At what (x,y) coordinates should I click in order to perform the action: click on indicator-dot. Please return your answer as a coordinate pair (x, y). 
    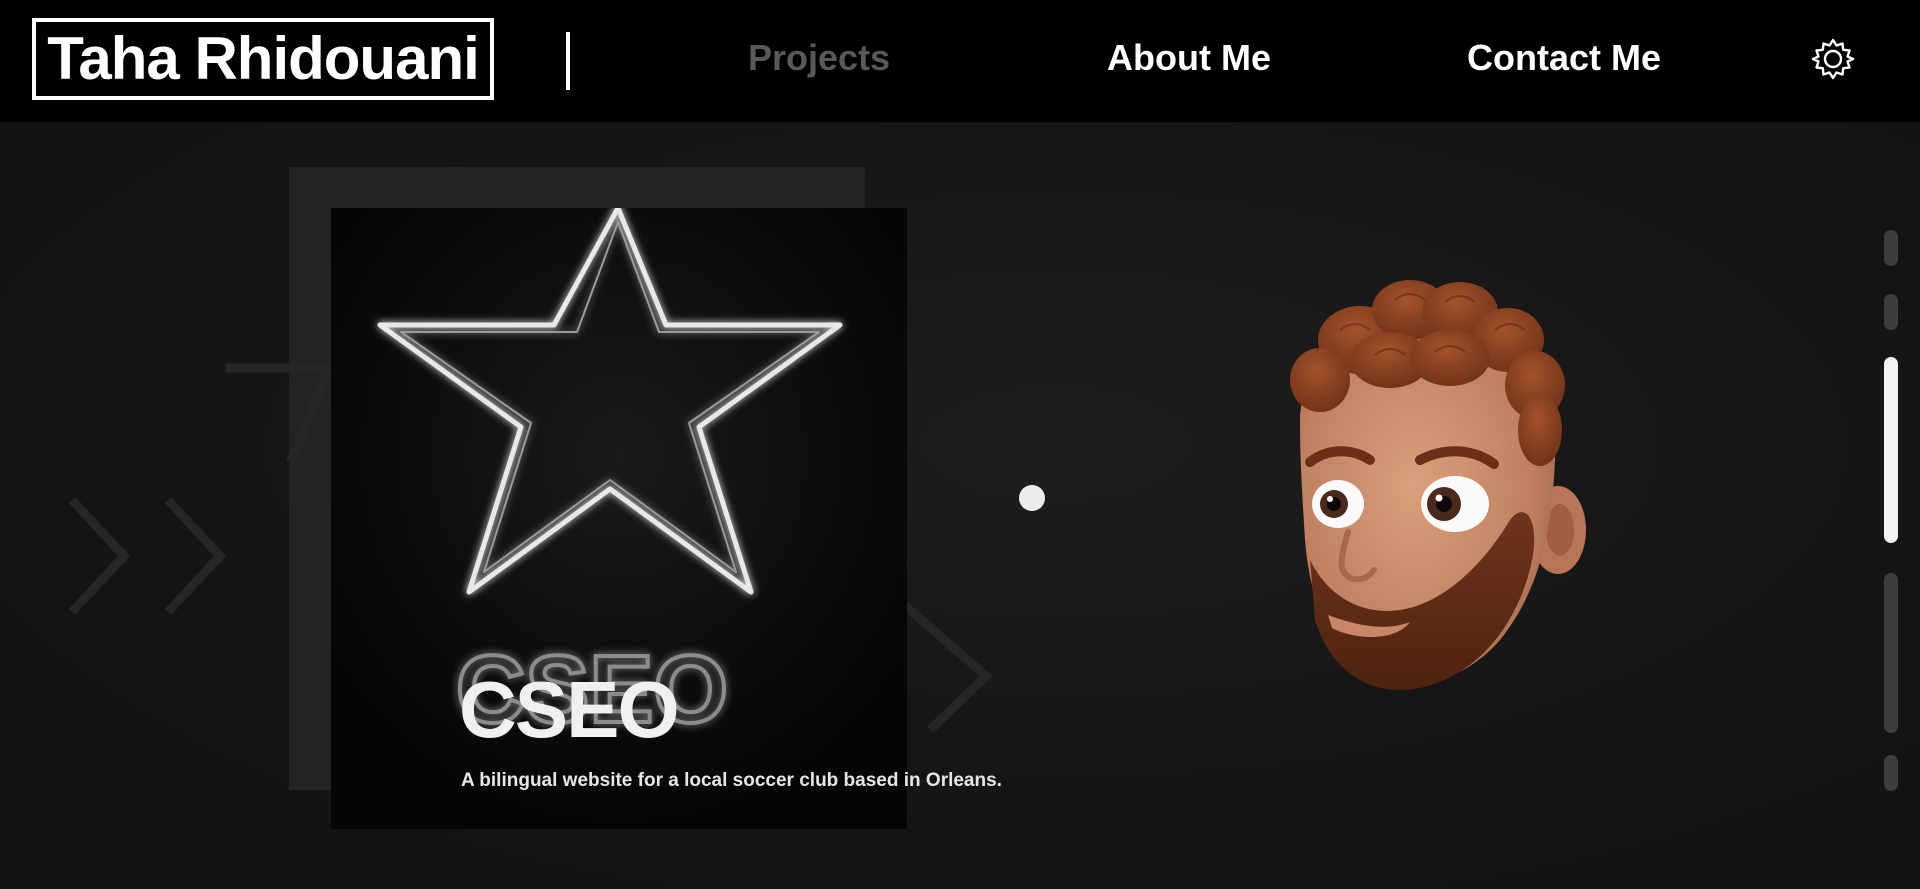
    Looking at the image, I should click on (1032, 498).